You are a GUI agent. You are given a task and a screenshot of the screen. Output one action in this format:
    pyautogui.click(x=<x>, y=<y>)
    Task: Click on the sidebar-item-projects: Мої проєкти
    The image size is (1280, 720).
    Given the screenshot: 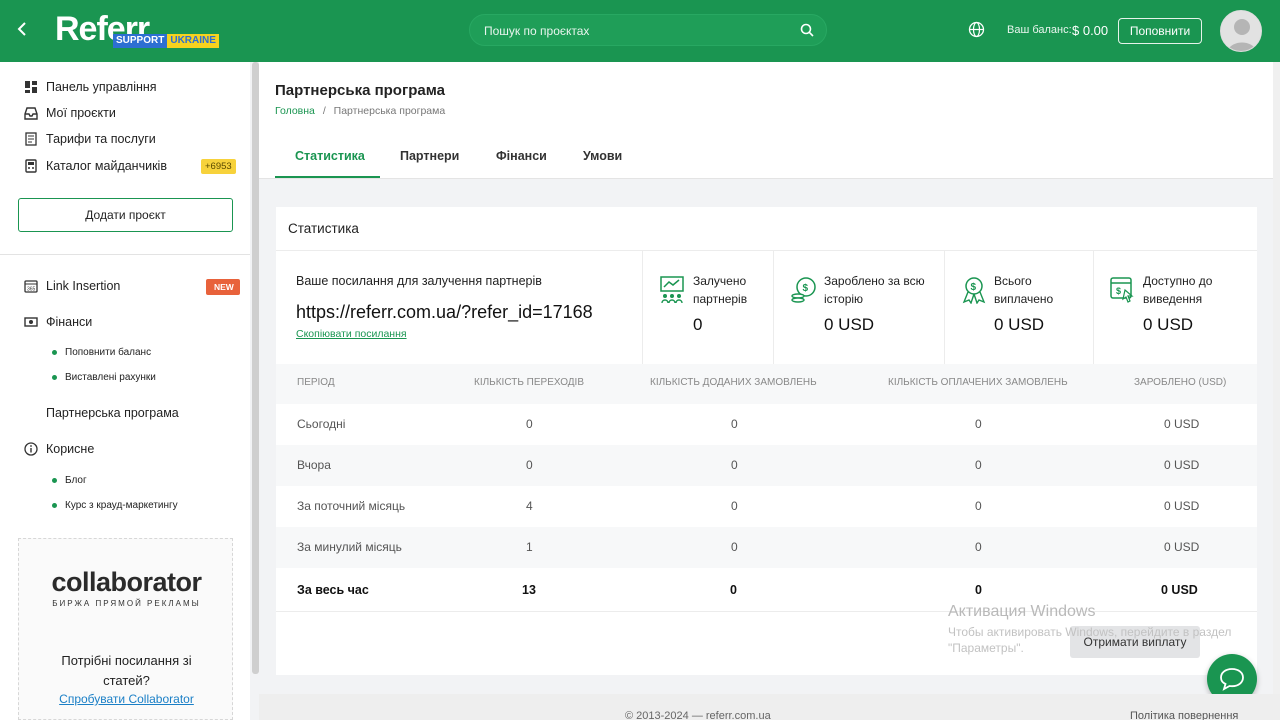 What is the action you would take?
    pyautogui.click(x=70, y=113)
    